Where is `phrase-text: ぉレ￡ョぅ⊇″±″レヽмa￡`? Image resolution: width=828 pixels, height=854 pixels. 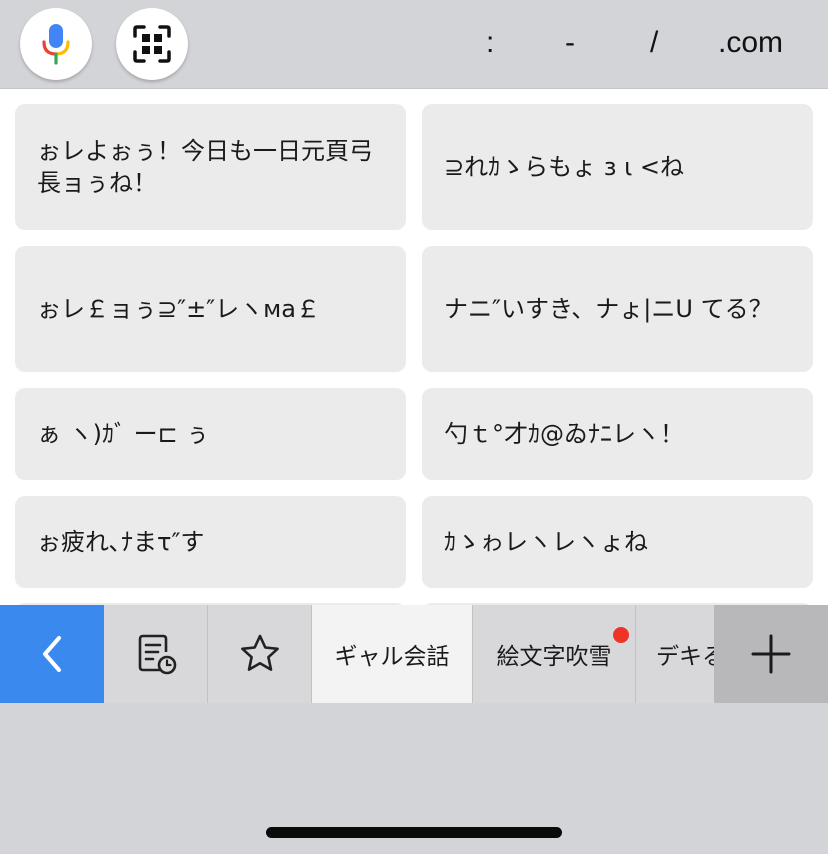
phrase-text: ぉレ￡ョぅ⊇″±″レヽмa￡ is located at coordinates (178, 309).